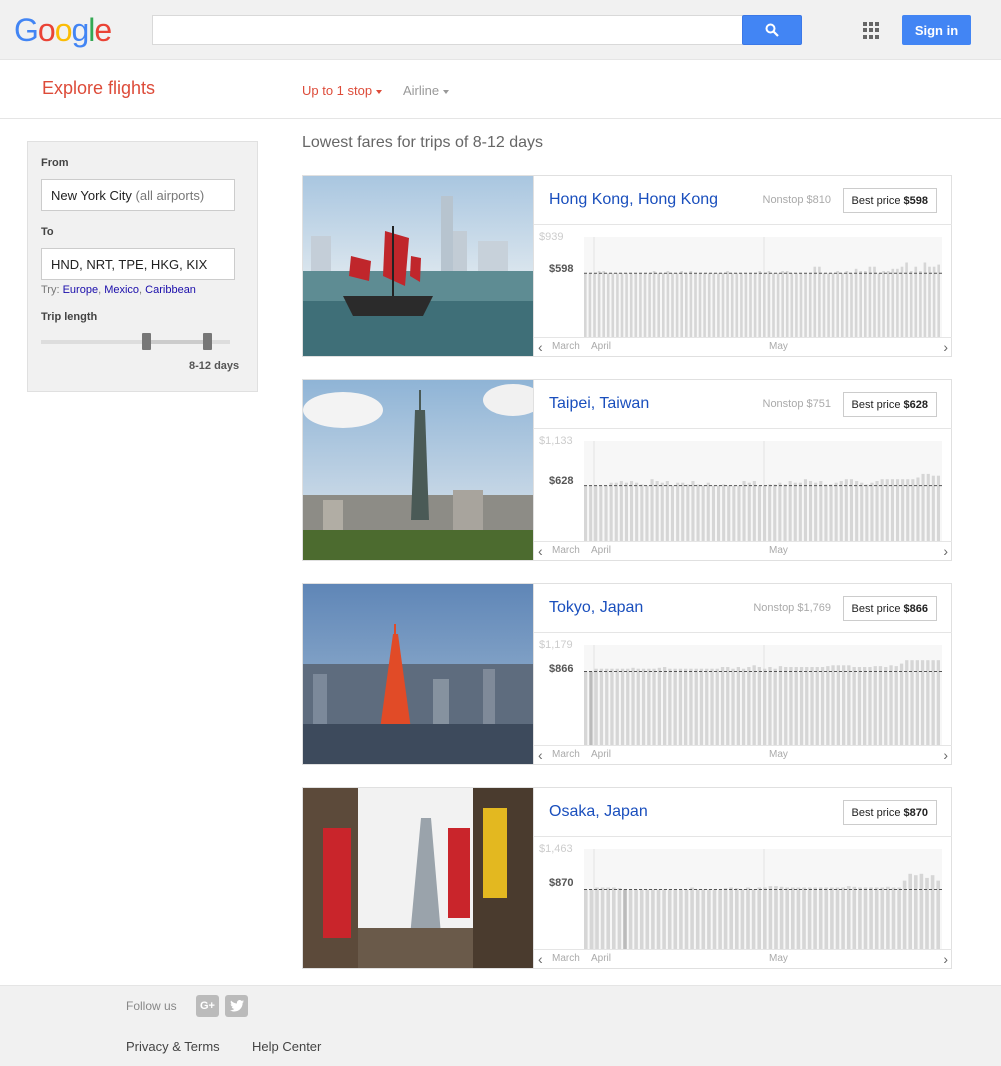  I want to click on try-link-europe: Europe, so click(80, 290).